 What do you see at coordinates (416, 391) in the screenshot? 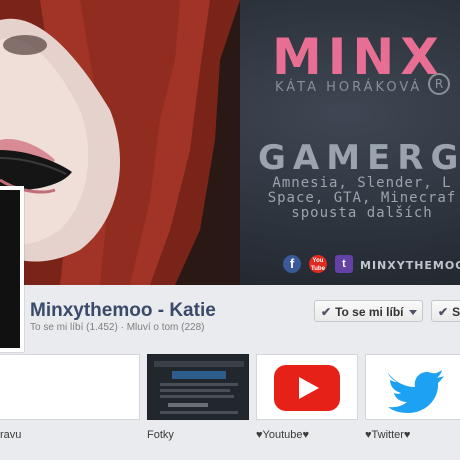
I see `twitter-bird-icon` at bounding box center [416, 391].